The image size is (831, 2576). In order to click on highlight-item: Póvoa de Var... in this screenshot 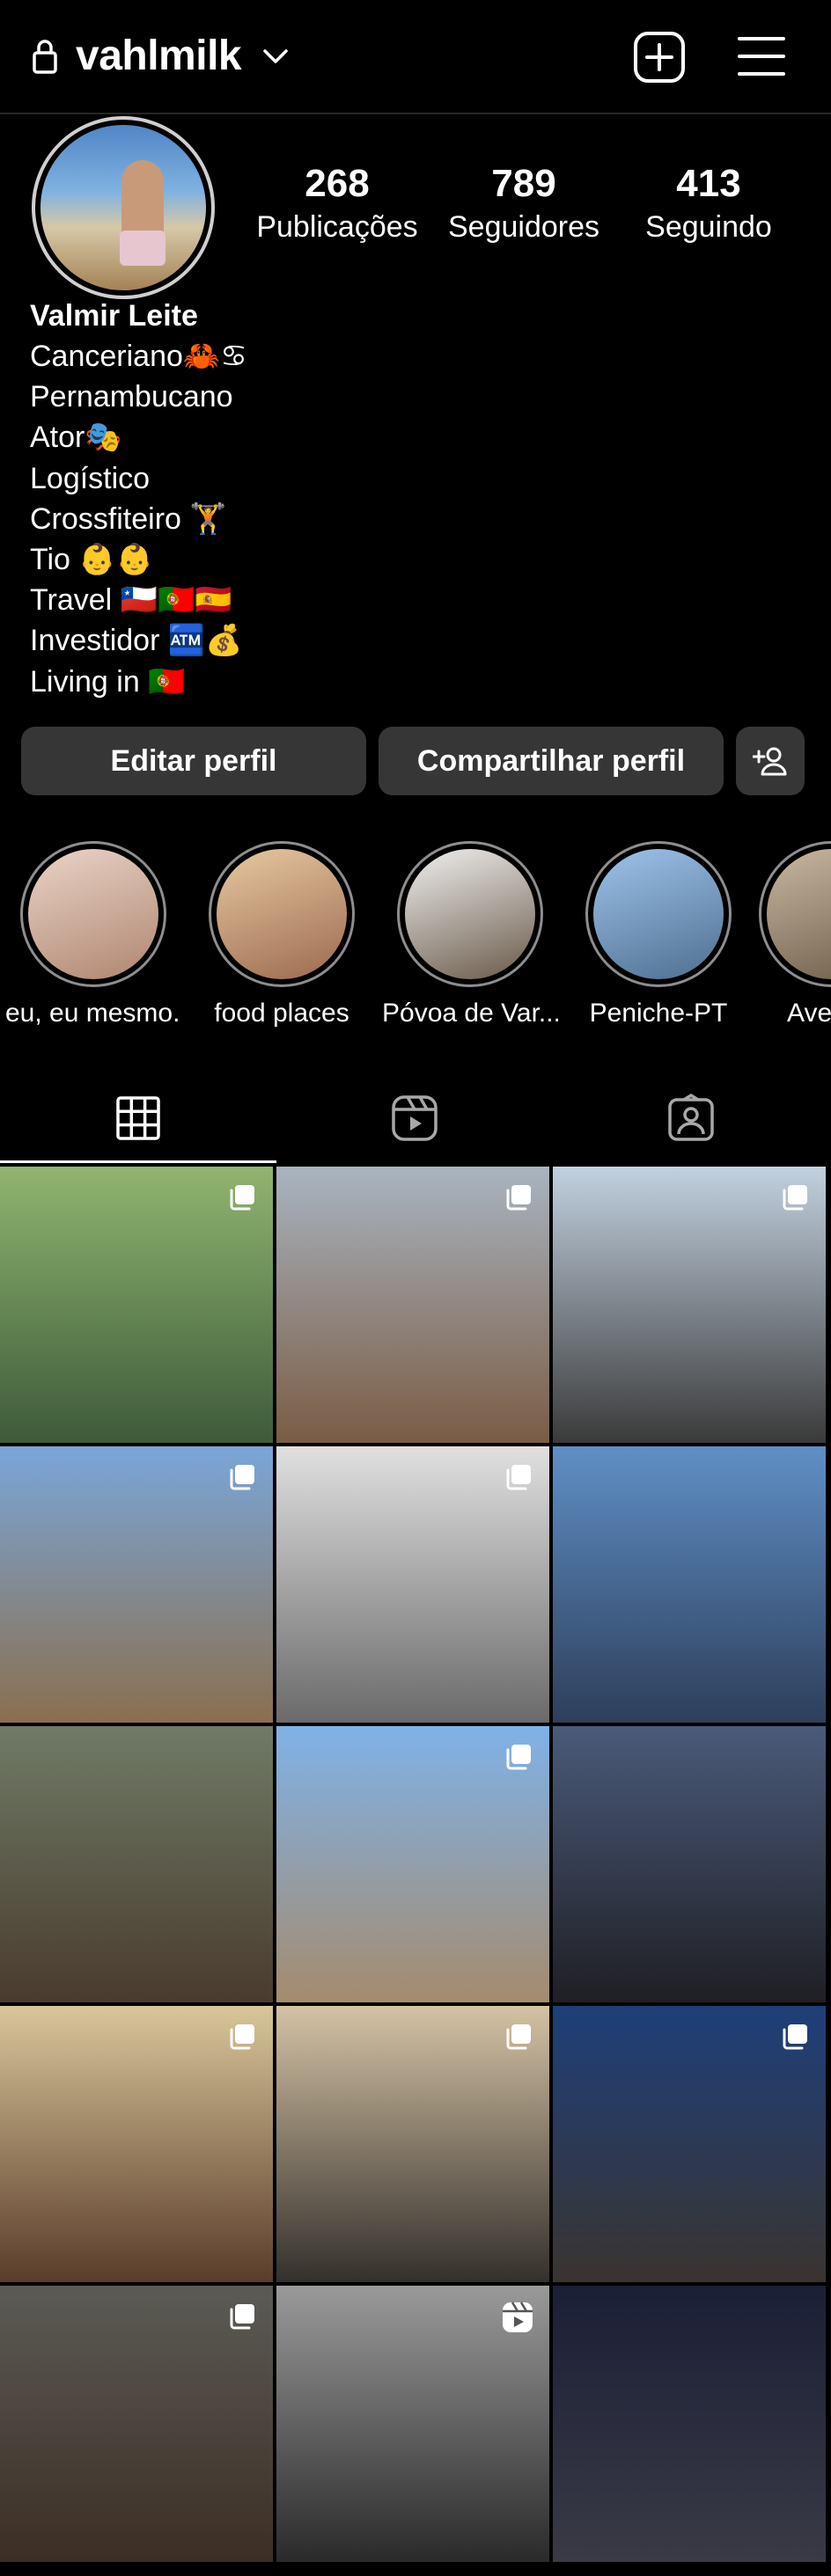, I will do `click(470, 936)`.